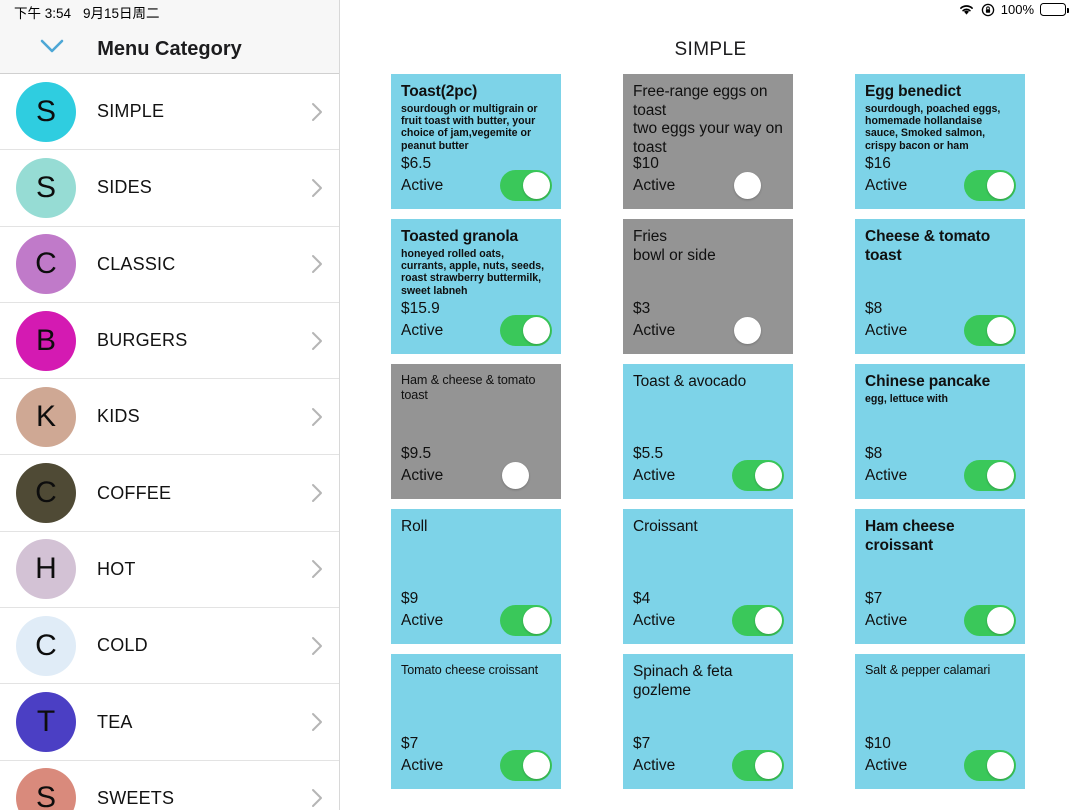 This screenshot has height=810, width=1080. What do you see at coordinates (468, 387) in the screenshot?
I see `menu-item-name: Ham & cheese & tomato toast` at bounding box center [468, 387].